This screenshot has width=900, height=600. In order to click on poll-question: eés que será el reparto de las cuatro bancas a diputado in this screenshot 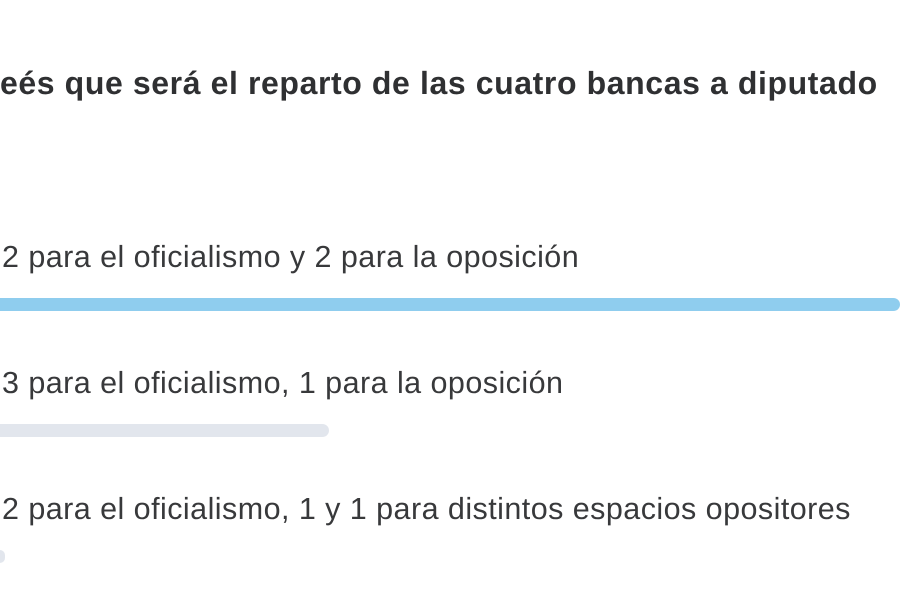, I will do `click(439, 83)`.